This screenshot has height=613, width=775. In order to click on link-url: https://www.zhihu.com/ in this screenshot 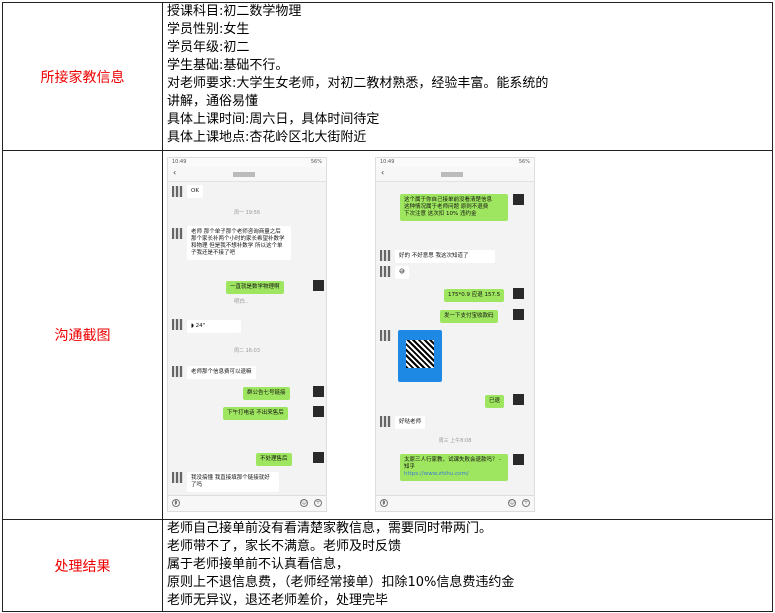, I will do `click(454, 474)`.